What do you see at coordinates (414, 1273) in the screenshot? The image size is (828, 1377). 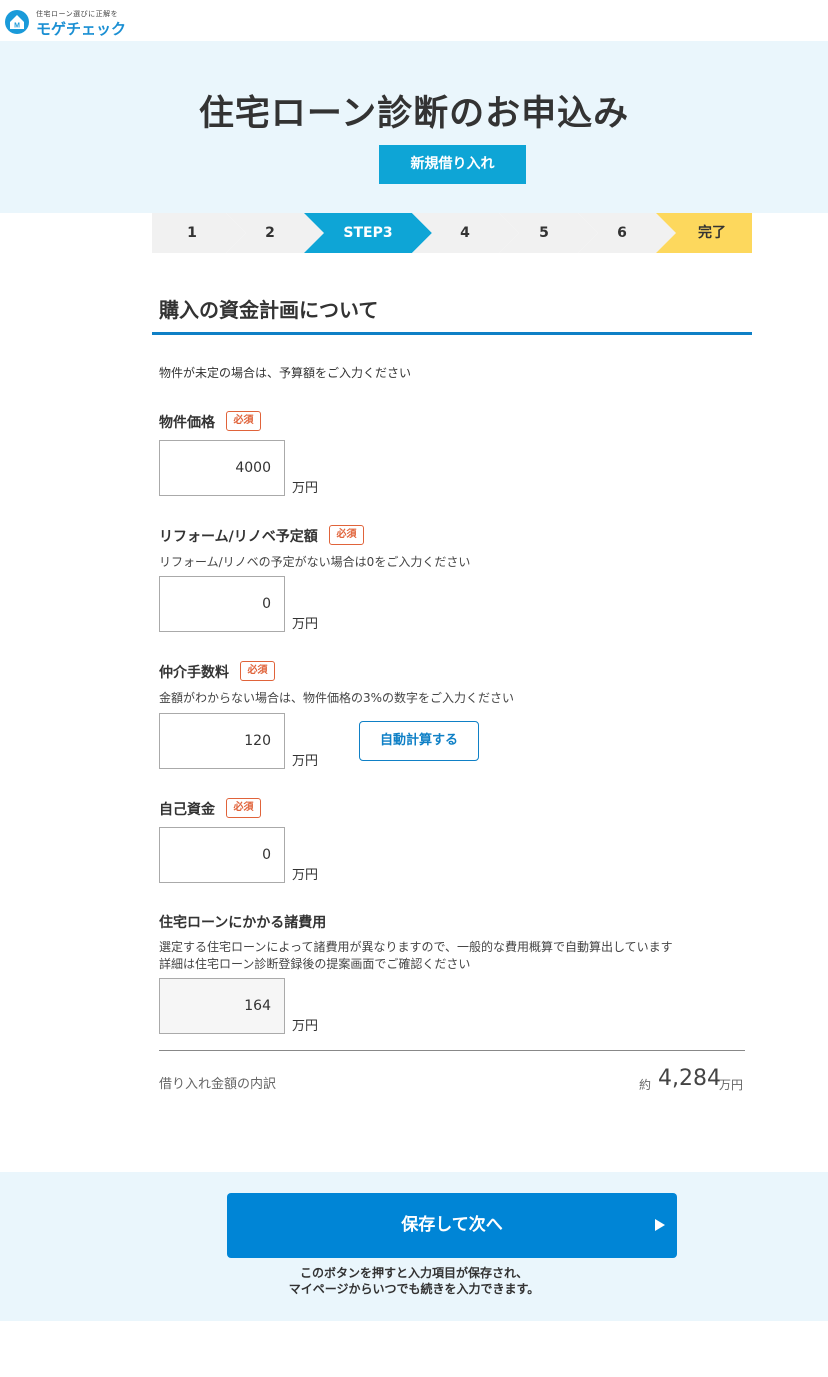 I see `save-note-line-1: このボタンを押すと入力項目が保存され、` at bounding box center [414, 1273].